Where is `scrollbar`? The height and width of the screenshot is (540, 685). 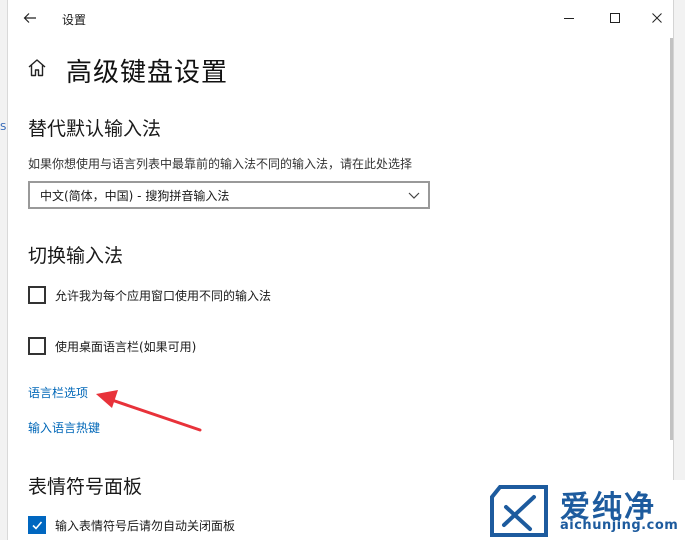
scrollbar is located at coordinates (671, 239).